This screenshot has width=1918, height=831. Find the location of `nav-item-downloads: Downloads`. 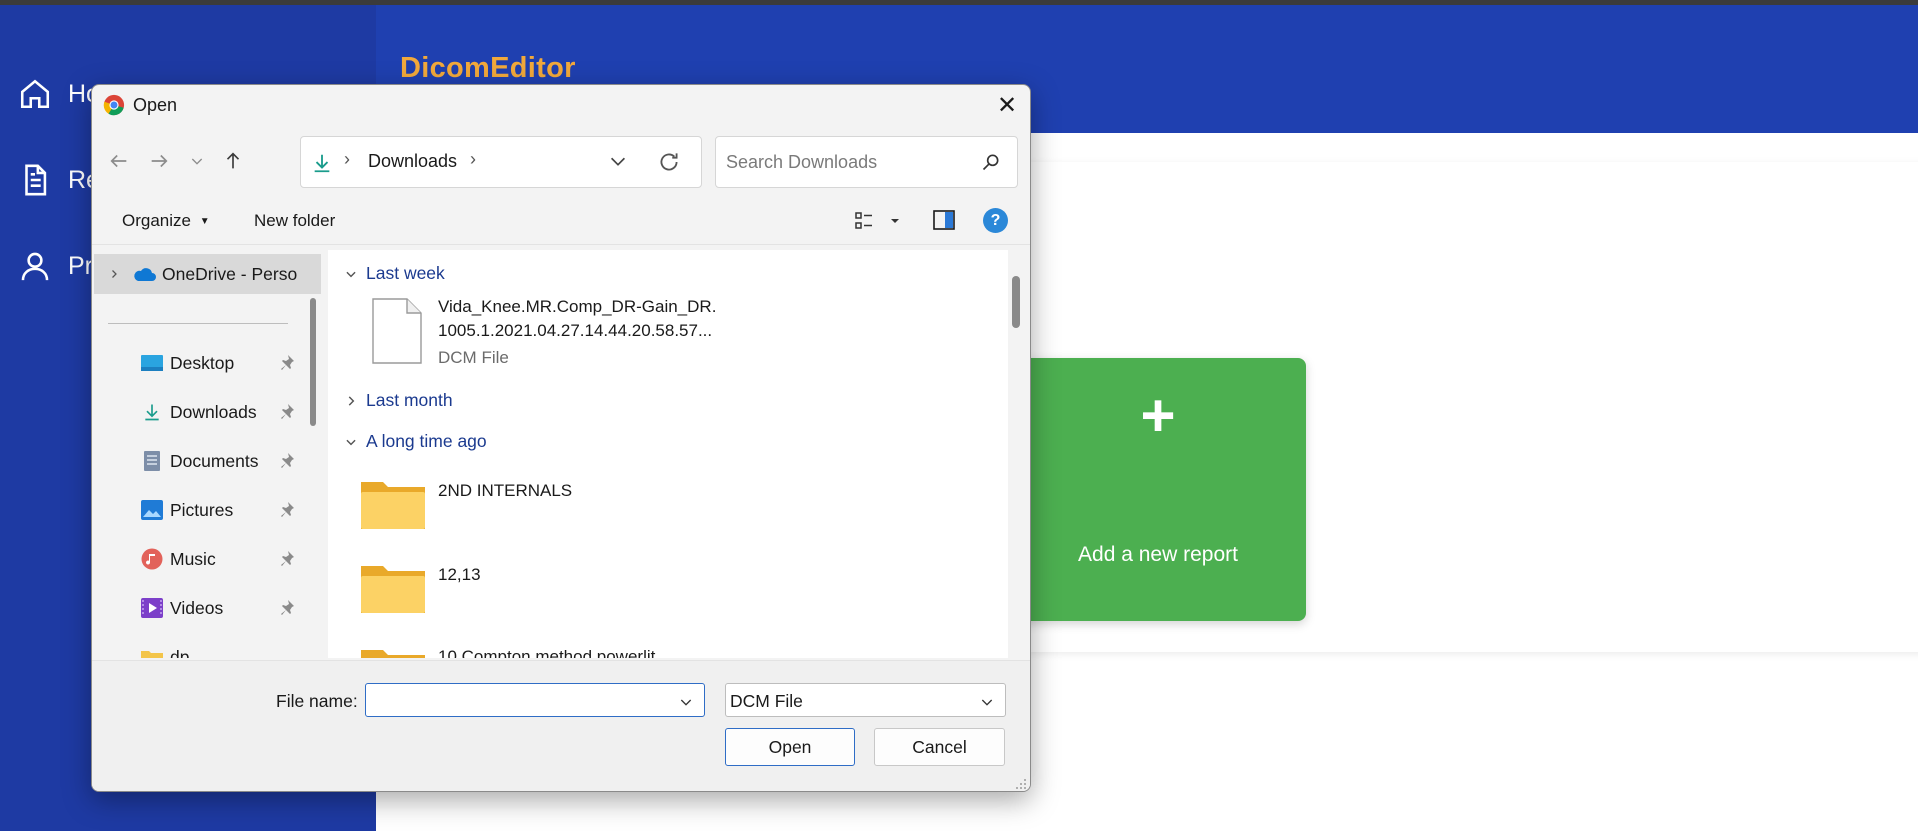

nav-item-downloads: Downloads is located at coordinates (207, 412).